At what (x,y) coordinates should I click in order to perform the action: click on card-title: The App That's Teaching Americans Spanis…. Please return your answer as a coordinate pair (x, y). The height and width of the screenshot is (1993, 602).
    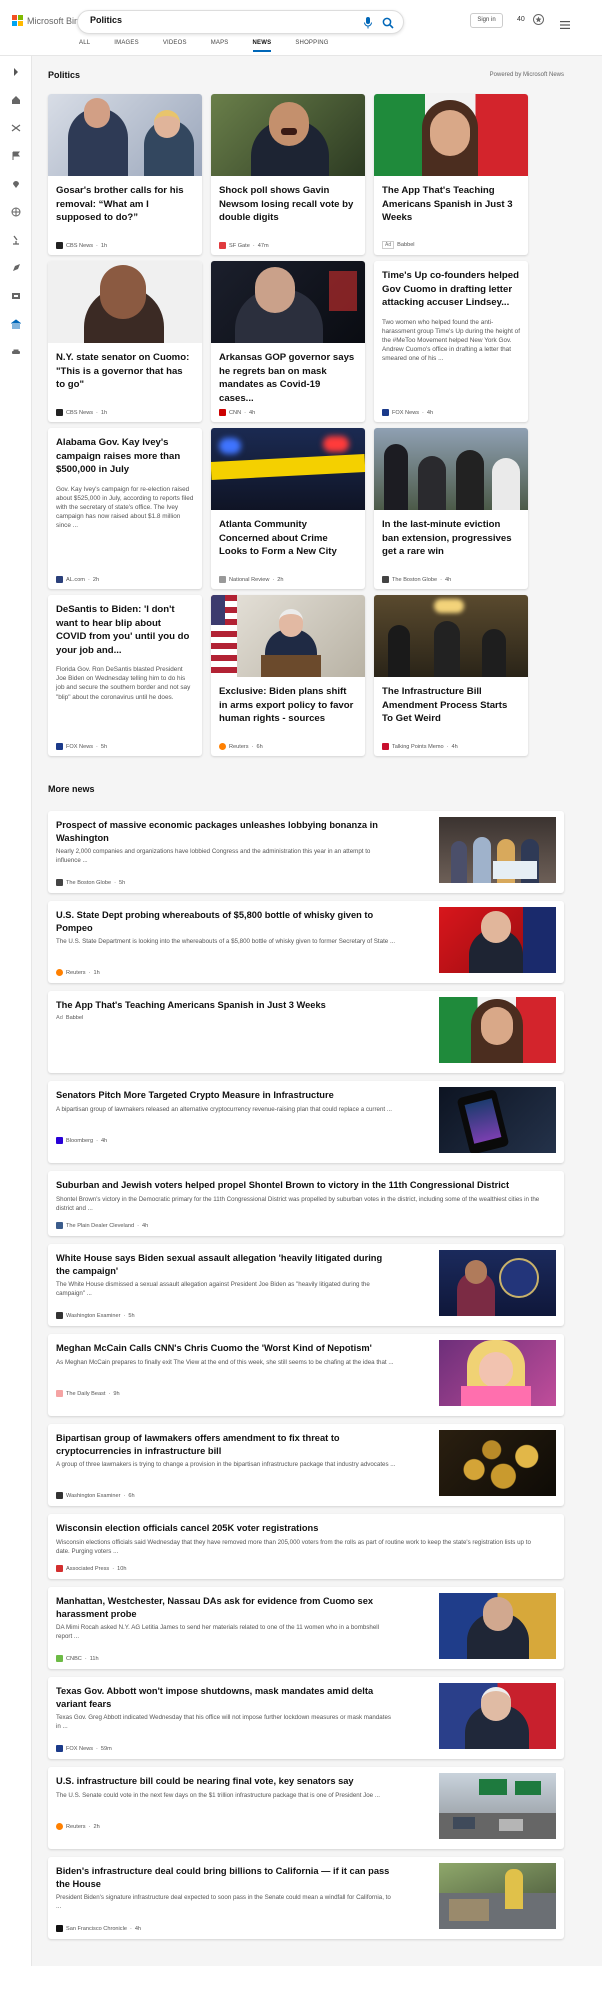
    Looking at the image, I should click on (451, 200).